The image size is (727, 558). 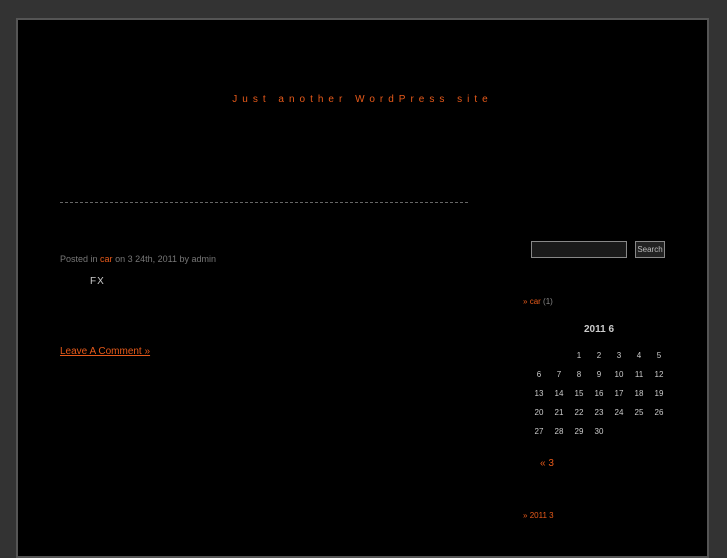 What do you see at coordinates (542, 515) in the screenshot?
I see `archive-link: 2011 3` at bounding box center [542, 515].